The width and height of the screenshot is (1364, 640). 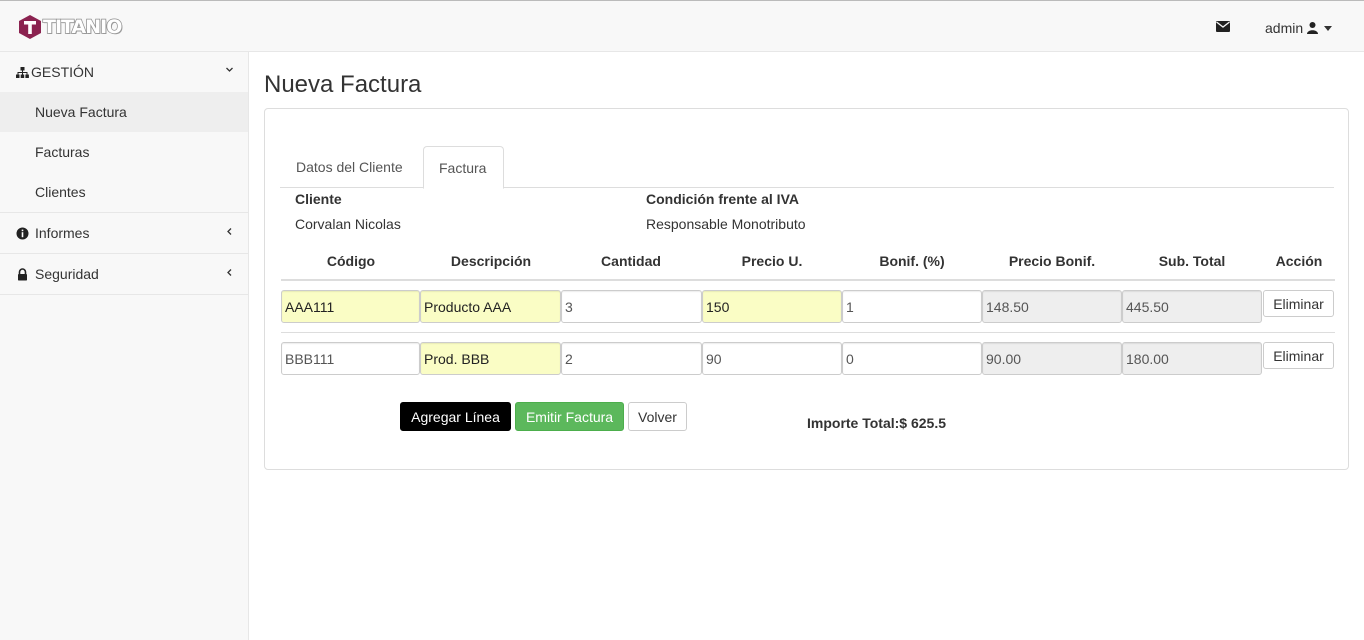 I want to click on envelope-icon, so click(x=1223, y=26).